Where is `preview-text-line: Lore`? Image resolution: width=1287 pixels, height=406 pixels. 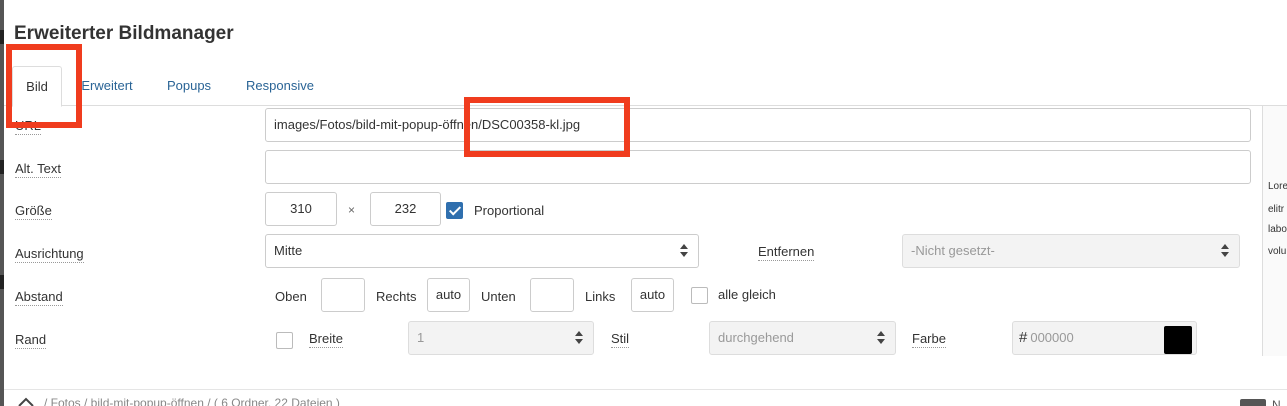 preview-text-line: Lore is located at coordinates (1277, 186).